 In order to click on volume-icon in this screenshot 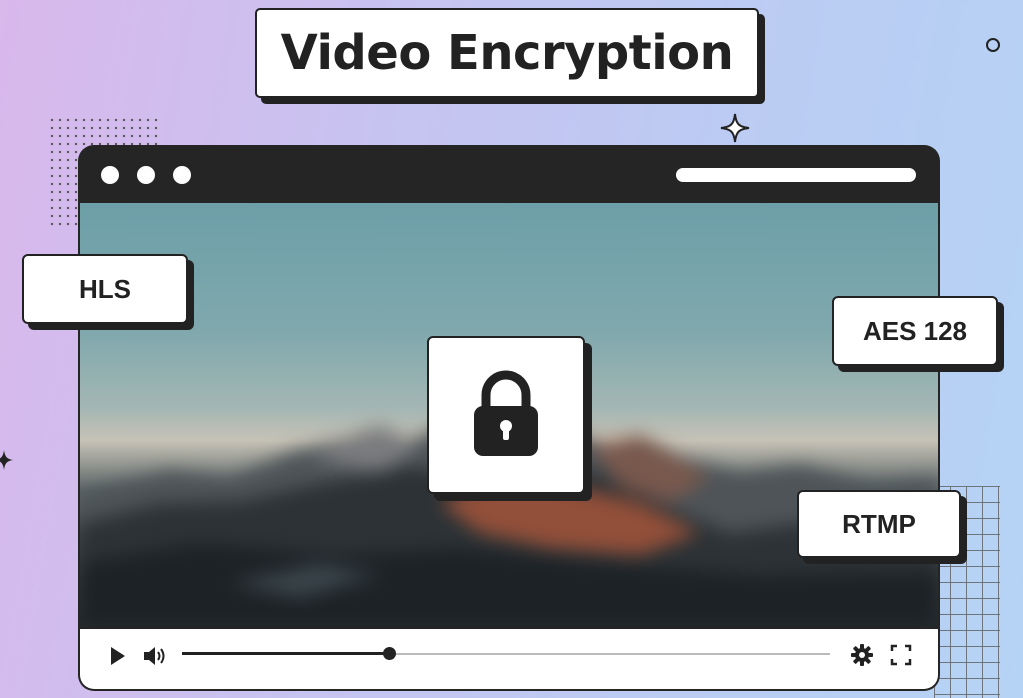, I will do `click(155, 656)`.